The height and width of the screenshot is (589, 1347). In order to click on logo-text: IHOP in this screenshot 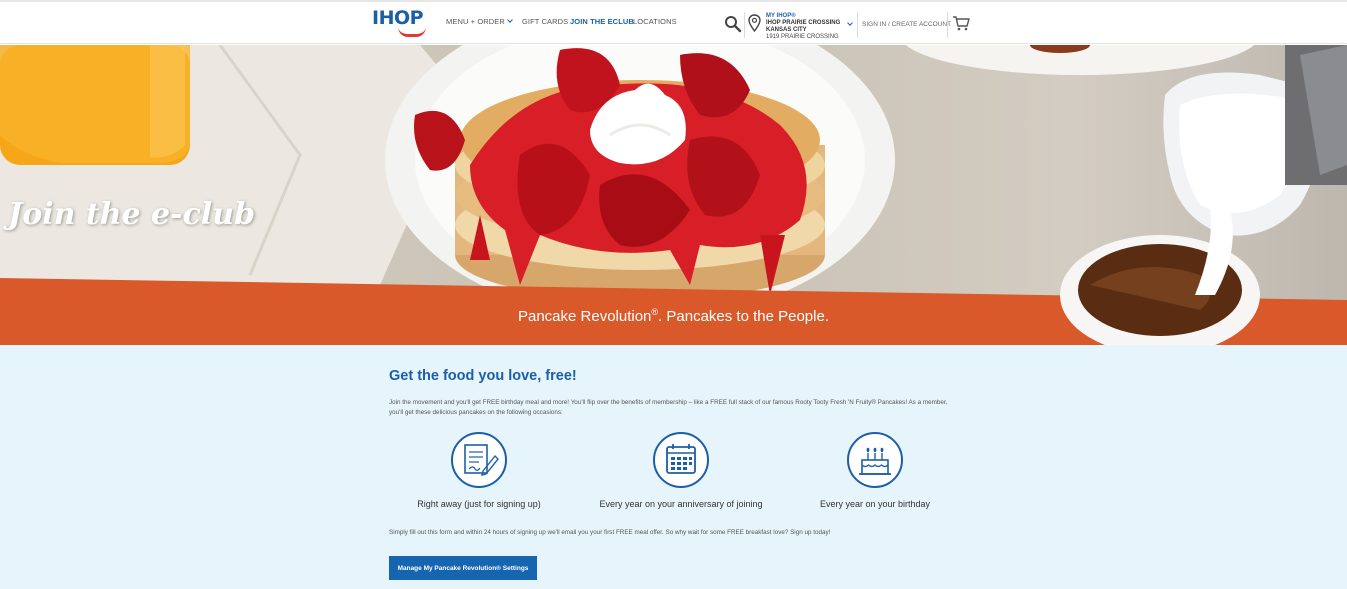, I will do `click(398, 18)`.